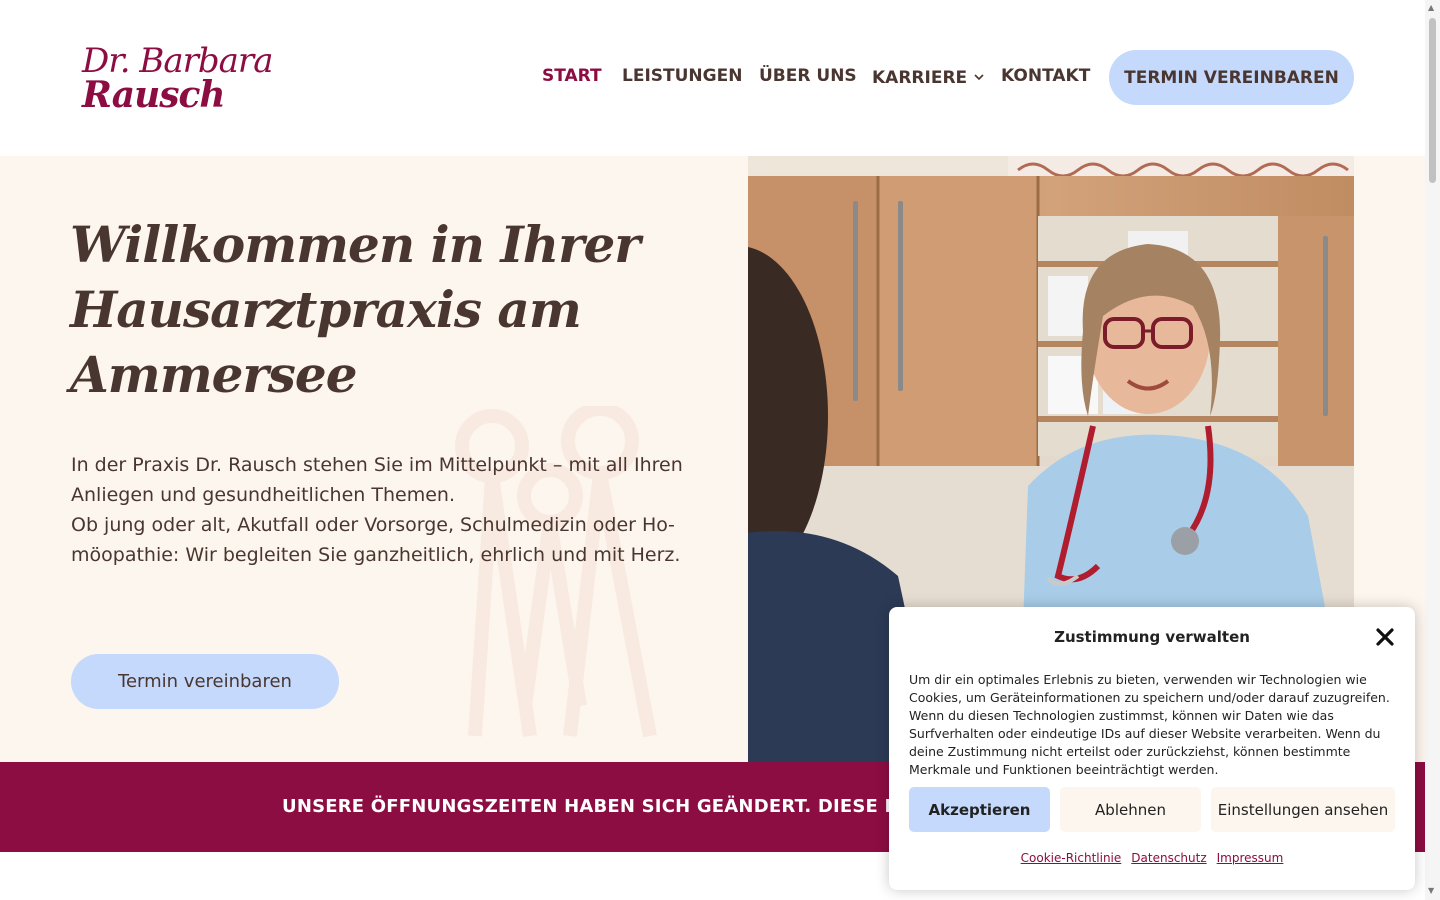 This screenshot has height=900, width=1440. Describe the element at coordinates (682, 76) in the screenshot. I see `nav-item-leistungen: LEISTUNGEN` at that location.